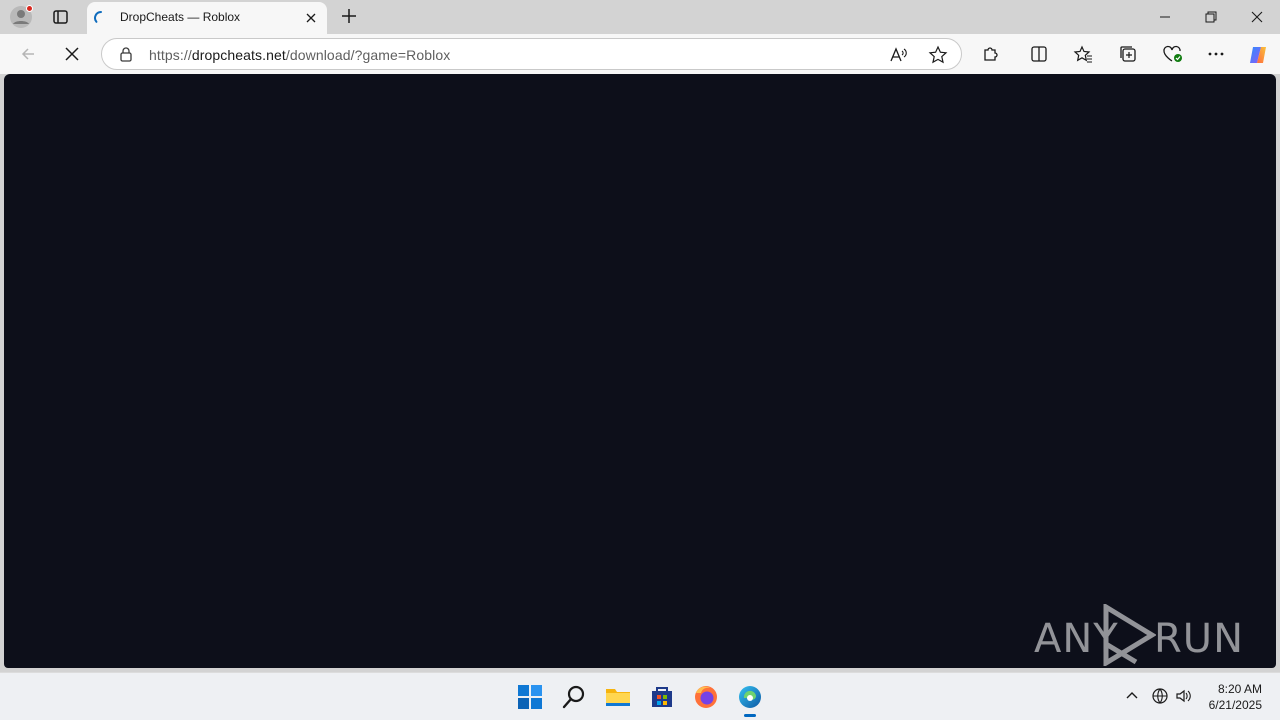 The width and height of the screenshot is (1280, 720). What do you see at coordinates (60, 17) in the screenshot?
I see `tab-actions-icon` at bounding box center [60, 17].